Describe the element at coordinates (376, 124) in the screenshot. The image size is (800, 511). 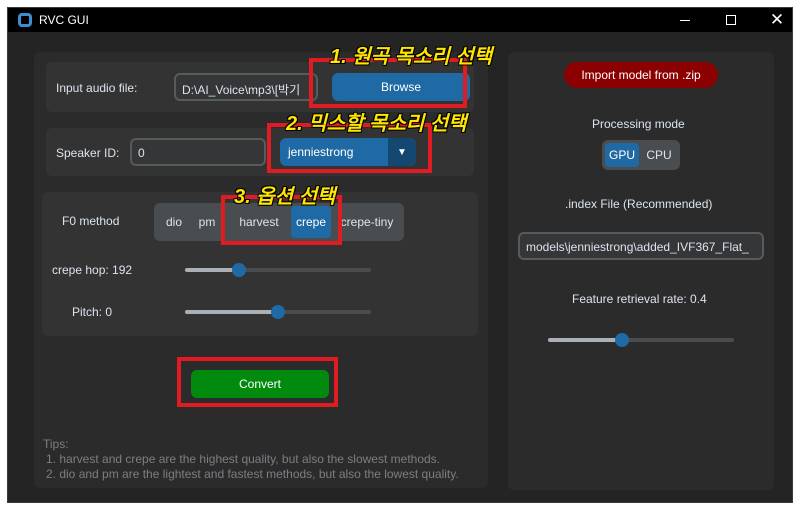
I see `annotation-step-2: 2. 믹스할 목소리 선택` at that location.